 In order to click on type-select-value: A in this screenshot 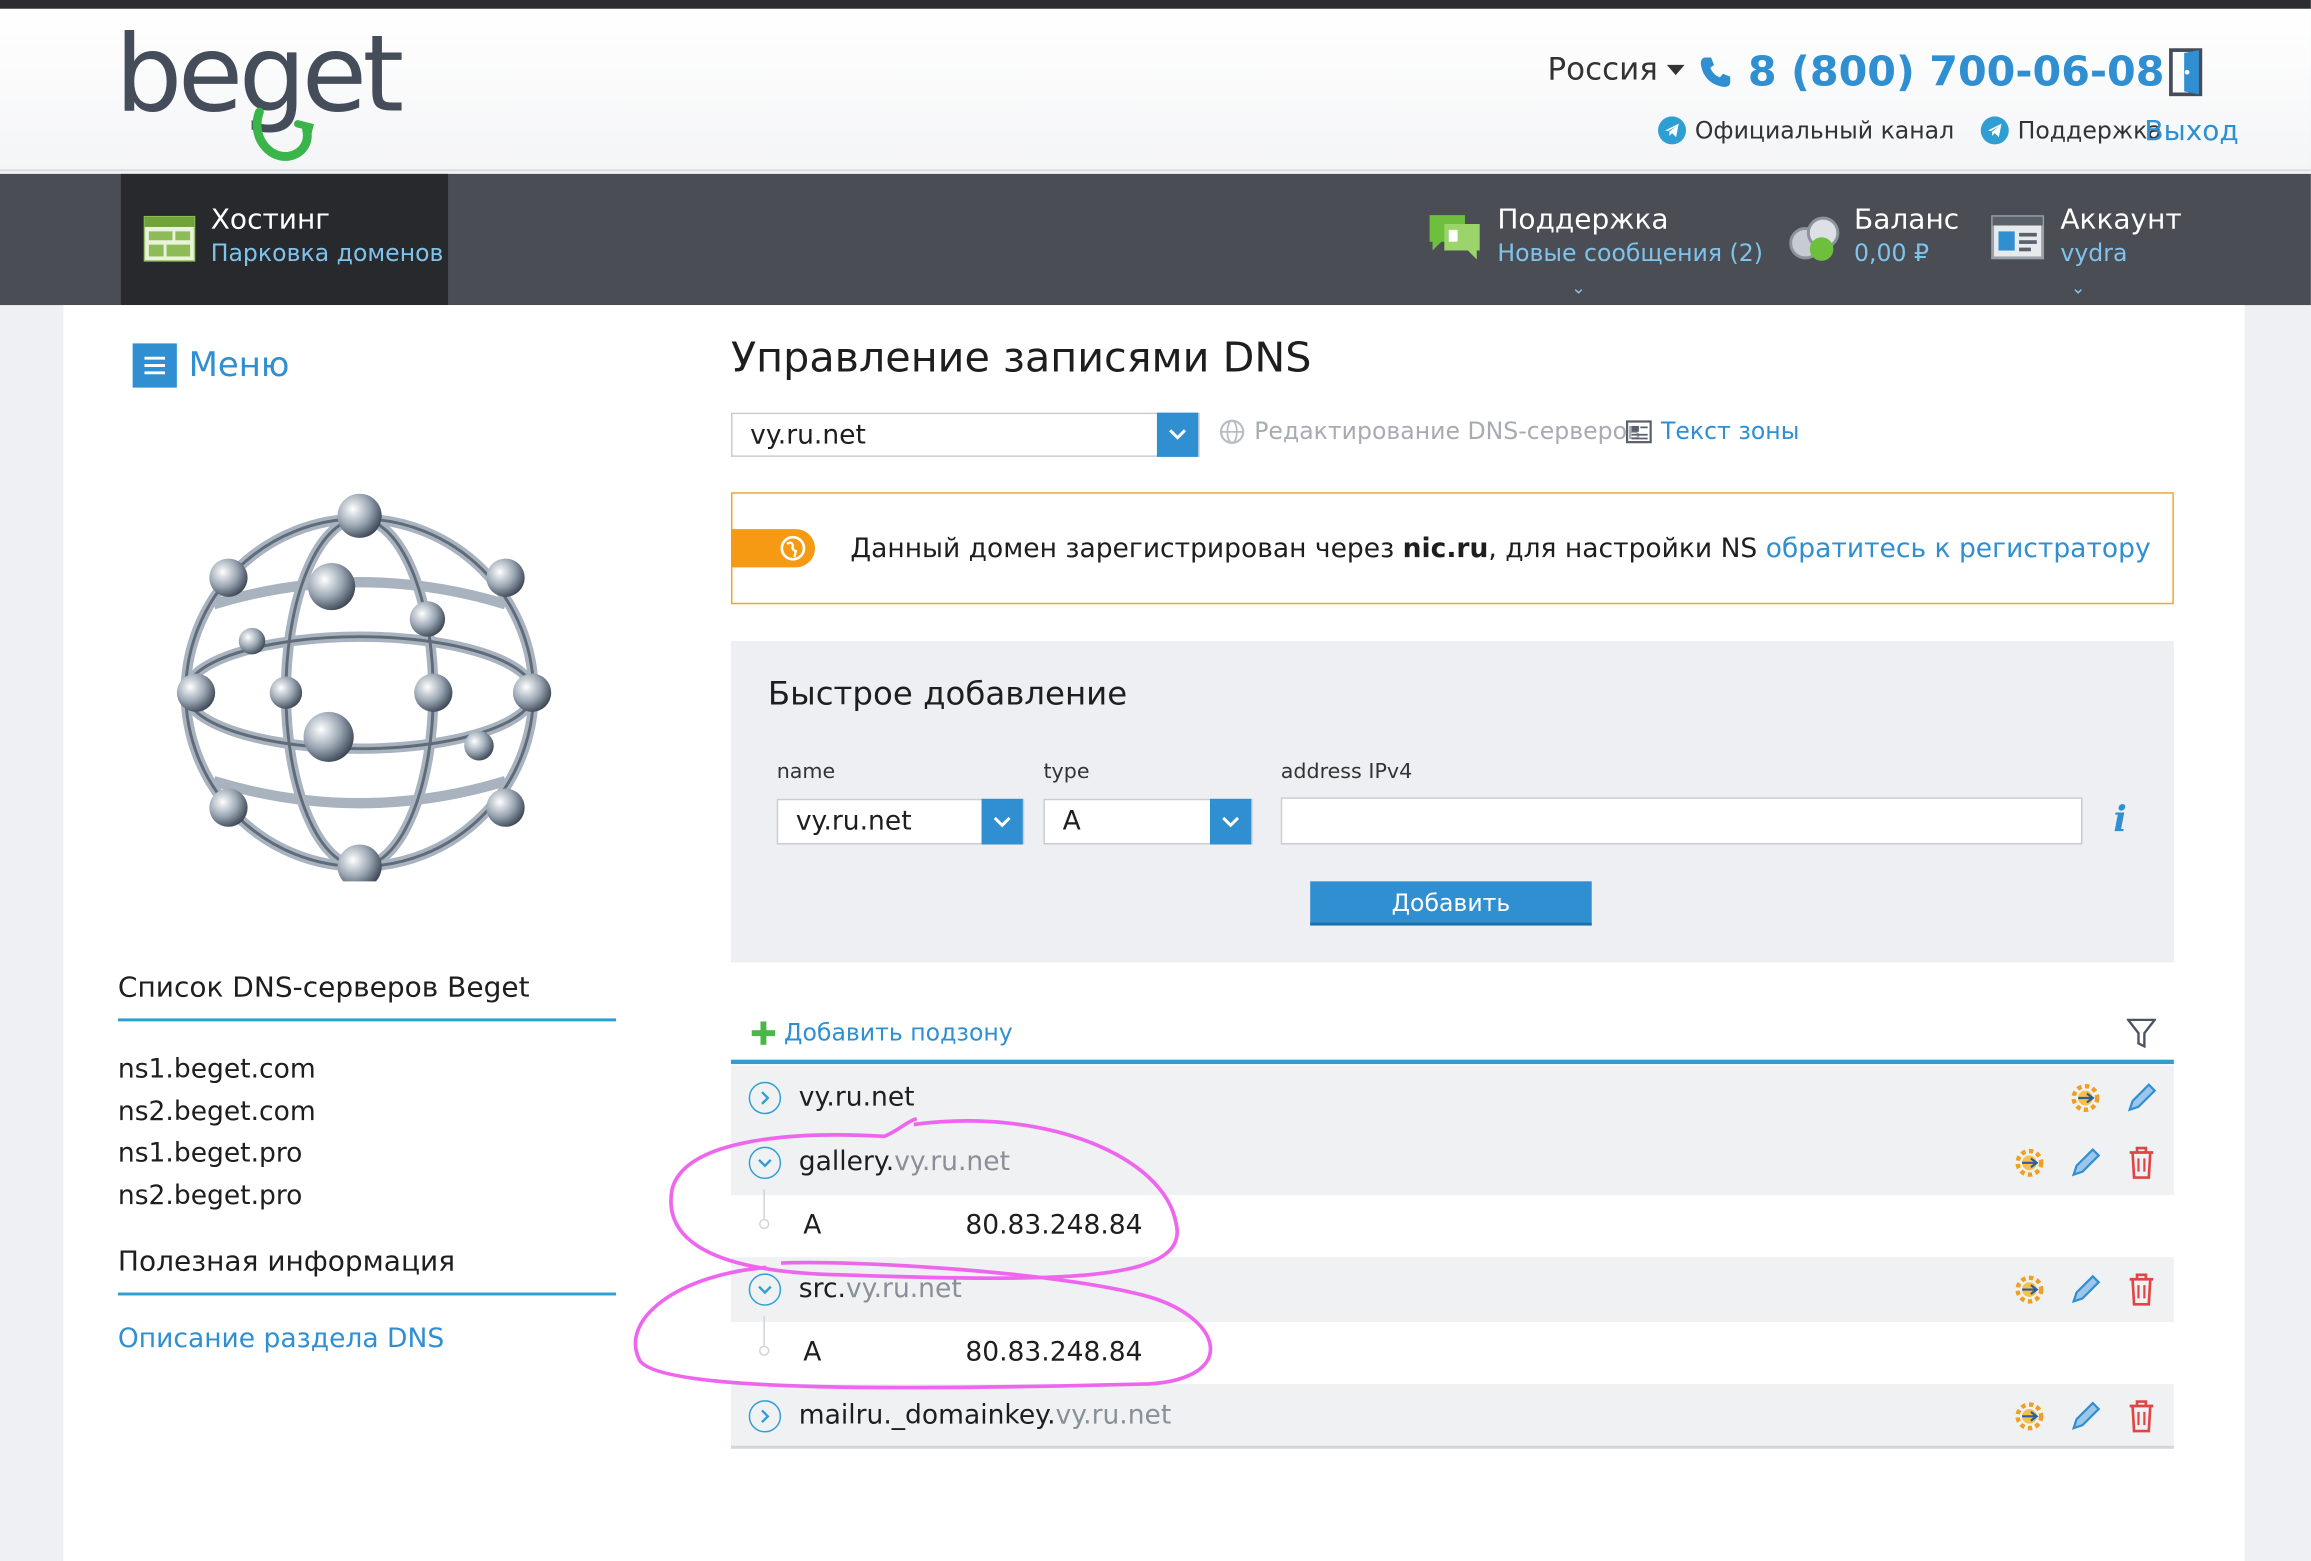, I will do `click(1071, 822)`.